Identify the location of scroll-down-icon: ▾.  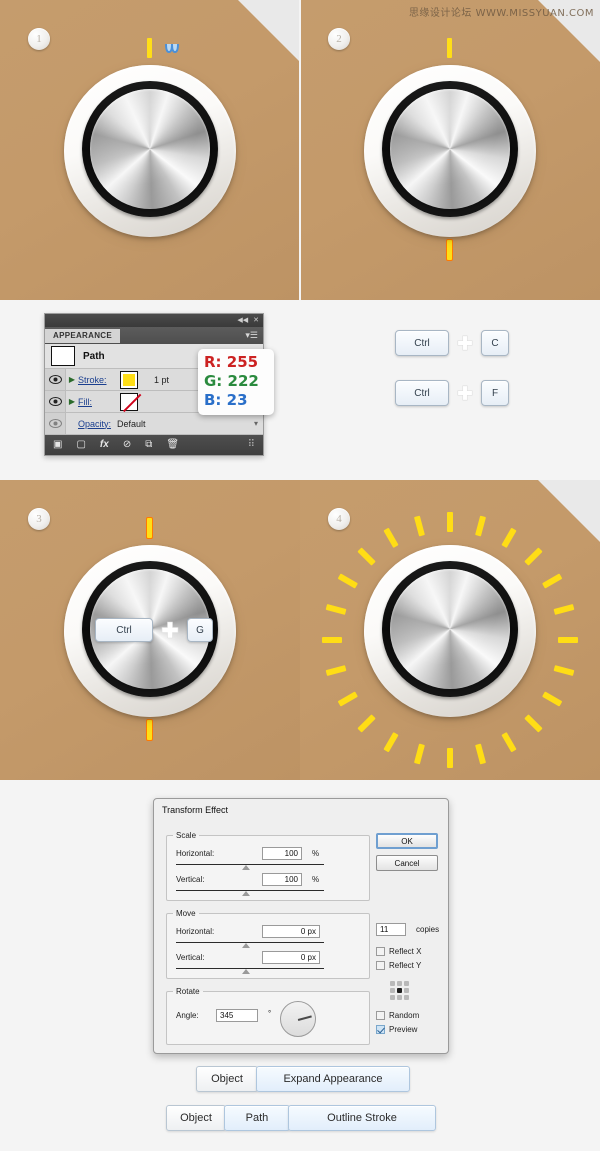
(258, 423).